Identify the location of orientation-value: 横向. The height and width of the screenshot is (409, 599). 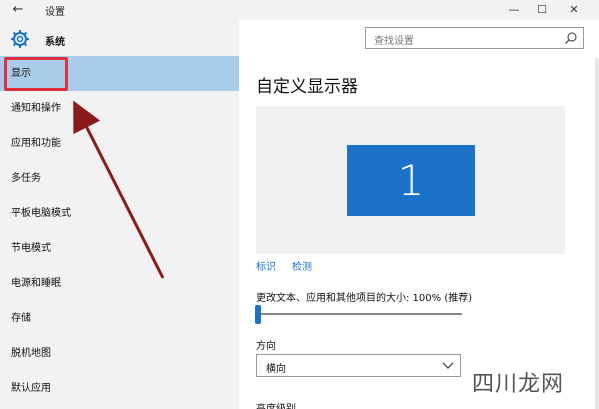
(276, 369).